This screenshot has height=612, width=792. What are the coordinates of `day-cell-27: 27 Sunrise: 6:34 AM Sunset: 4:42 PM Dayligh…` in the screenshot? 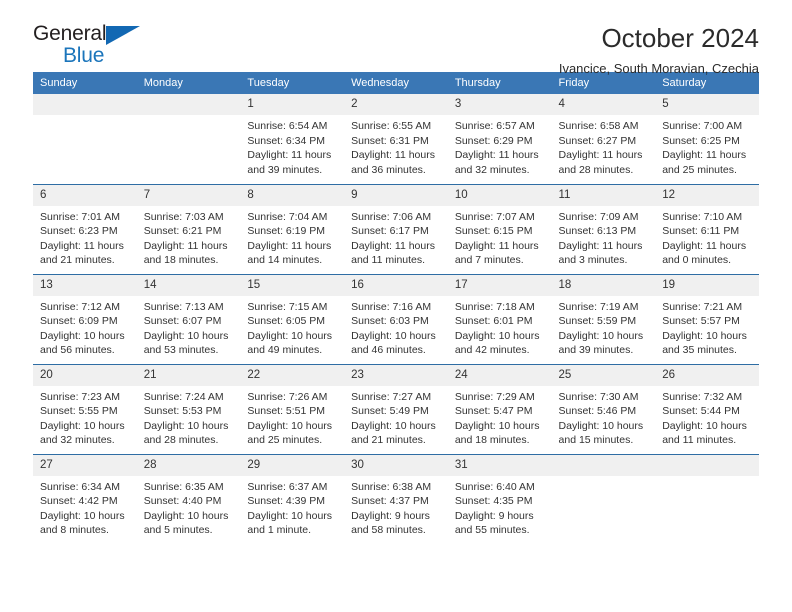 It's located at (85, 498).